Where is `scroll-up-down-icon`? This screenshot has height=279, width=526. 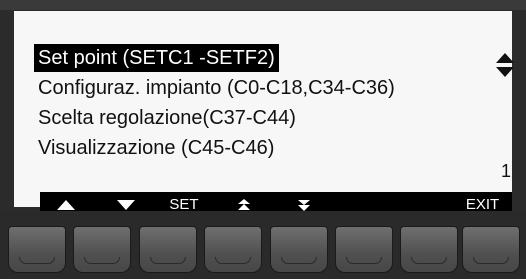
scroll-up-down-icon is located at coordinates (505, 65).